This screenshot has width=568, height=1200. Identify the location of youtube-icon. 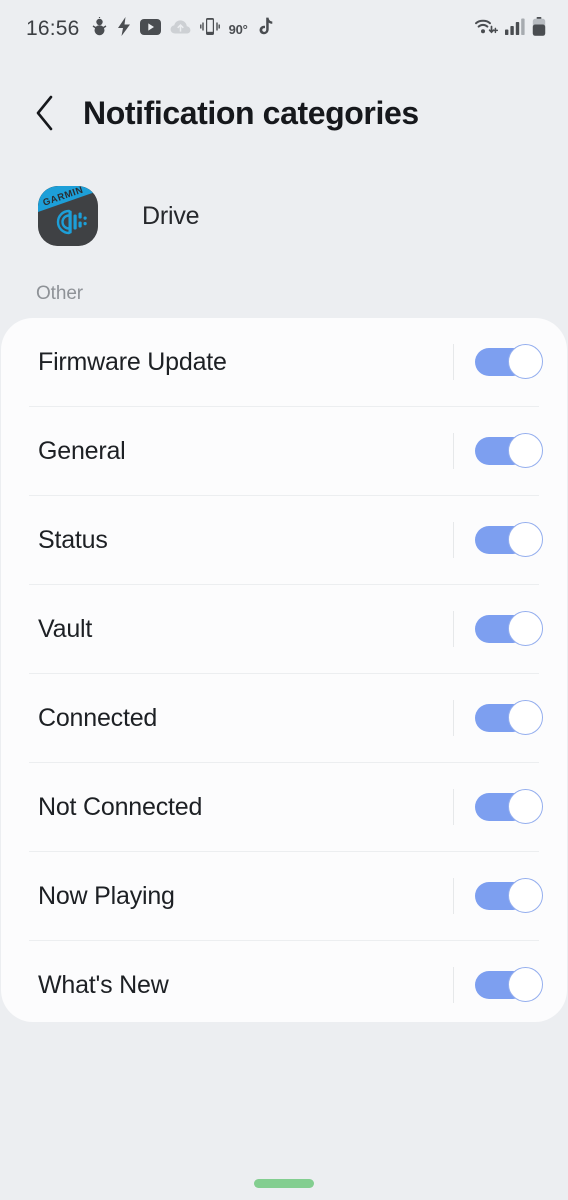
(150, 29).